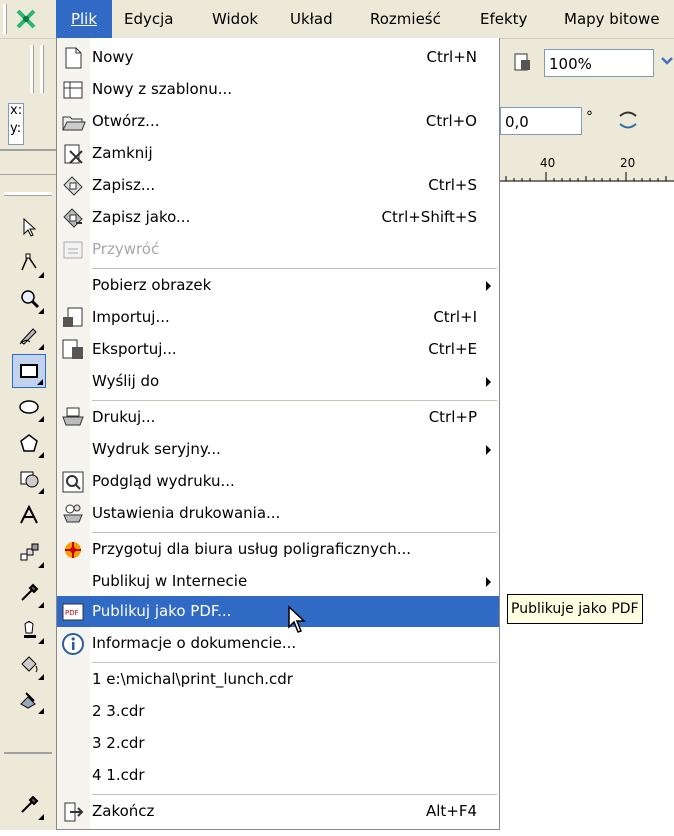 This screenshot has height=836, width=674. Describe the element at coordinates (522, 62) in the screenshot. I see `pdf-publish-tool-icon` at that location.